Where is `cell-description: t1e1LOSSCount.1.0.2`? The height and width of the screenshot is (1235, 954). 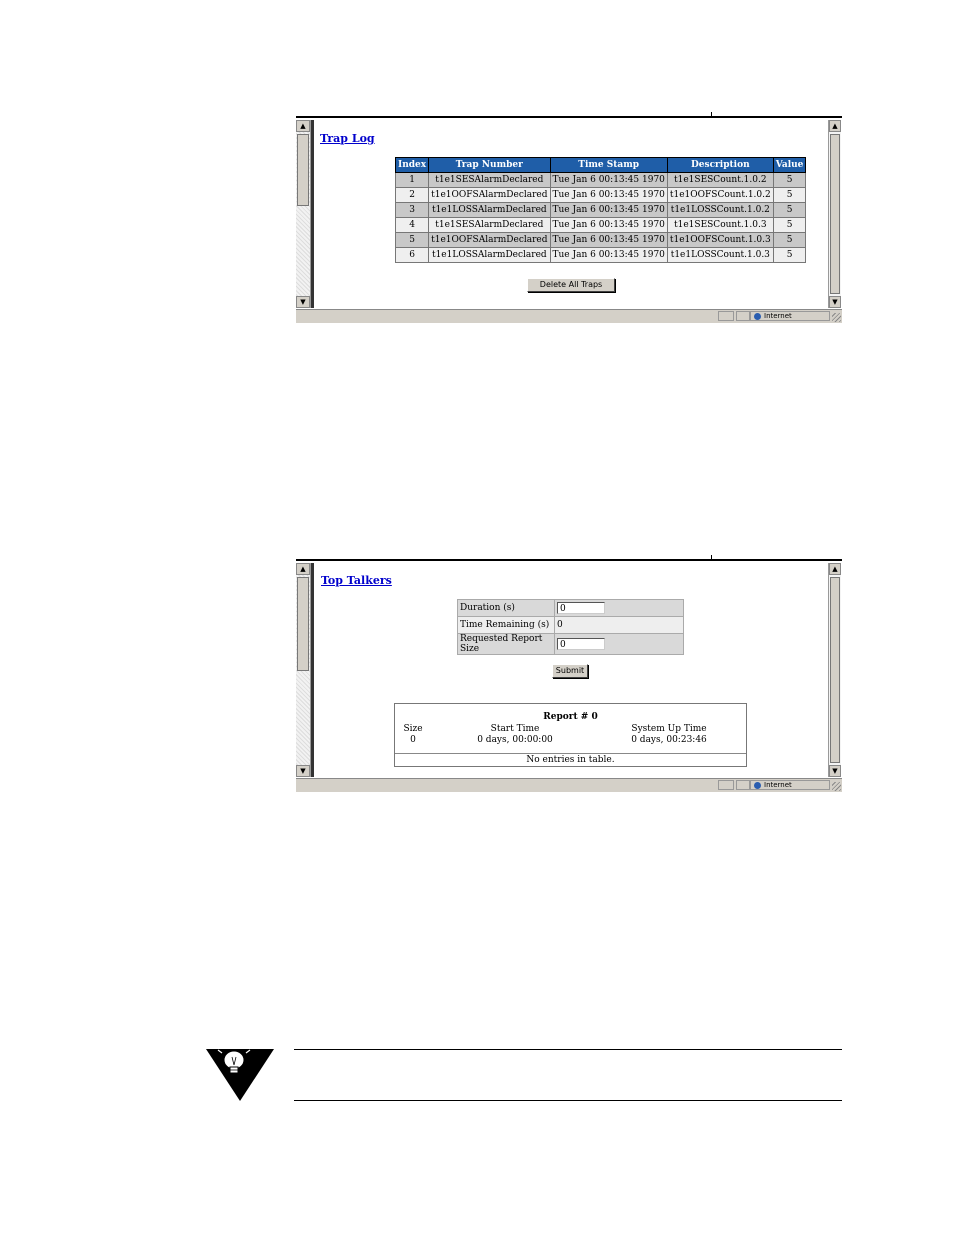
cell-description: t1e1LOSSCount.1.0.2 is located at coordinates (720, 210).